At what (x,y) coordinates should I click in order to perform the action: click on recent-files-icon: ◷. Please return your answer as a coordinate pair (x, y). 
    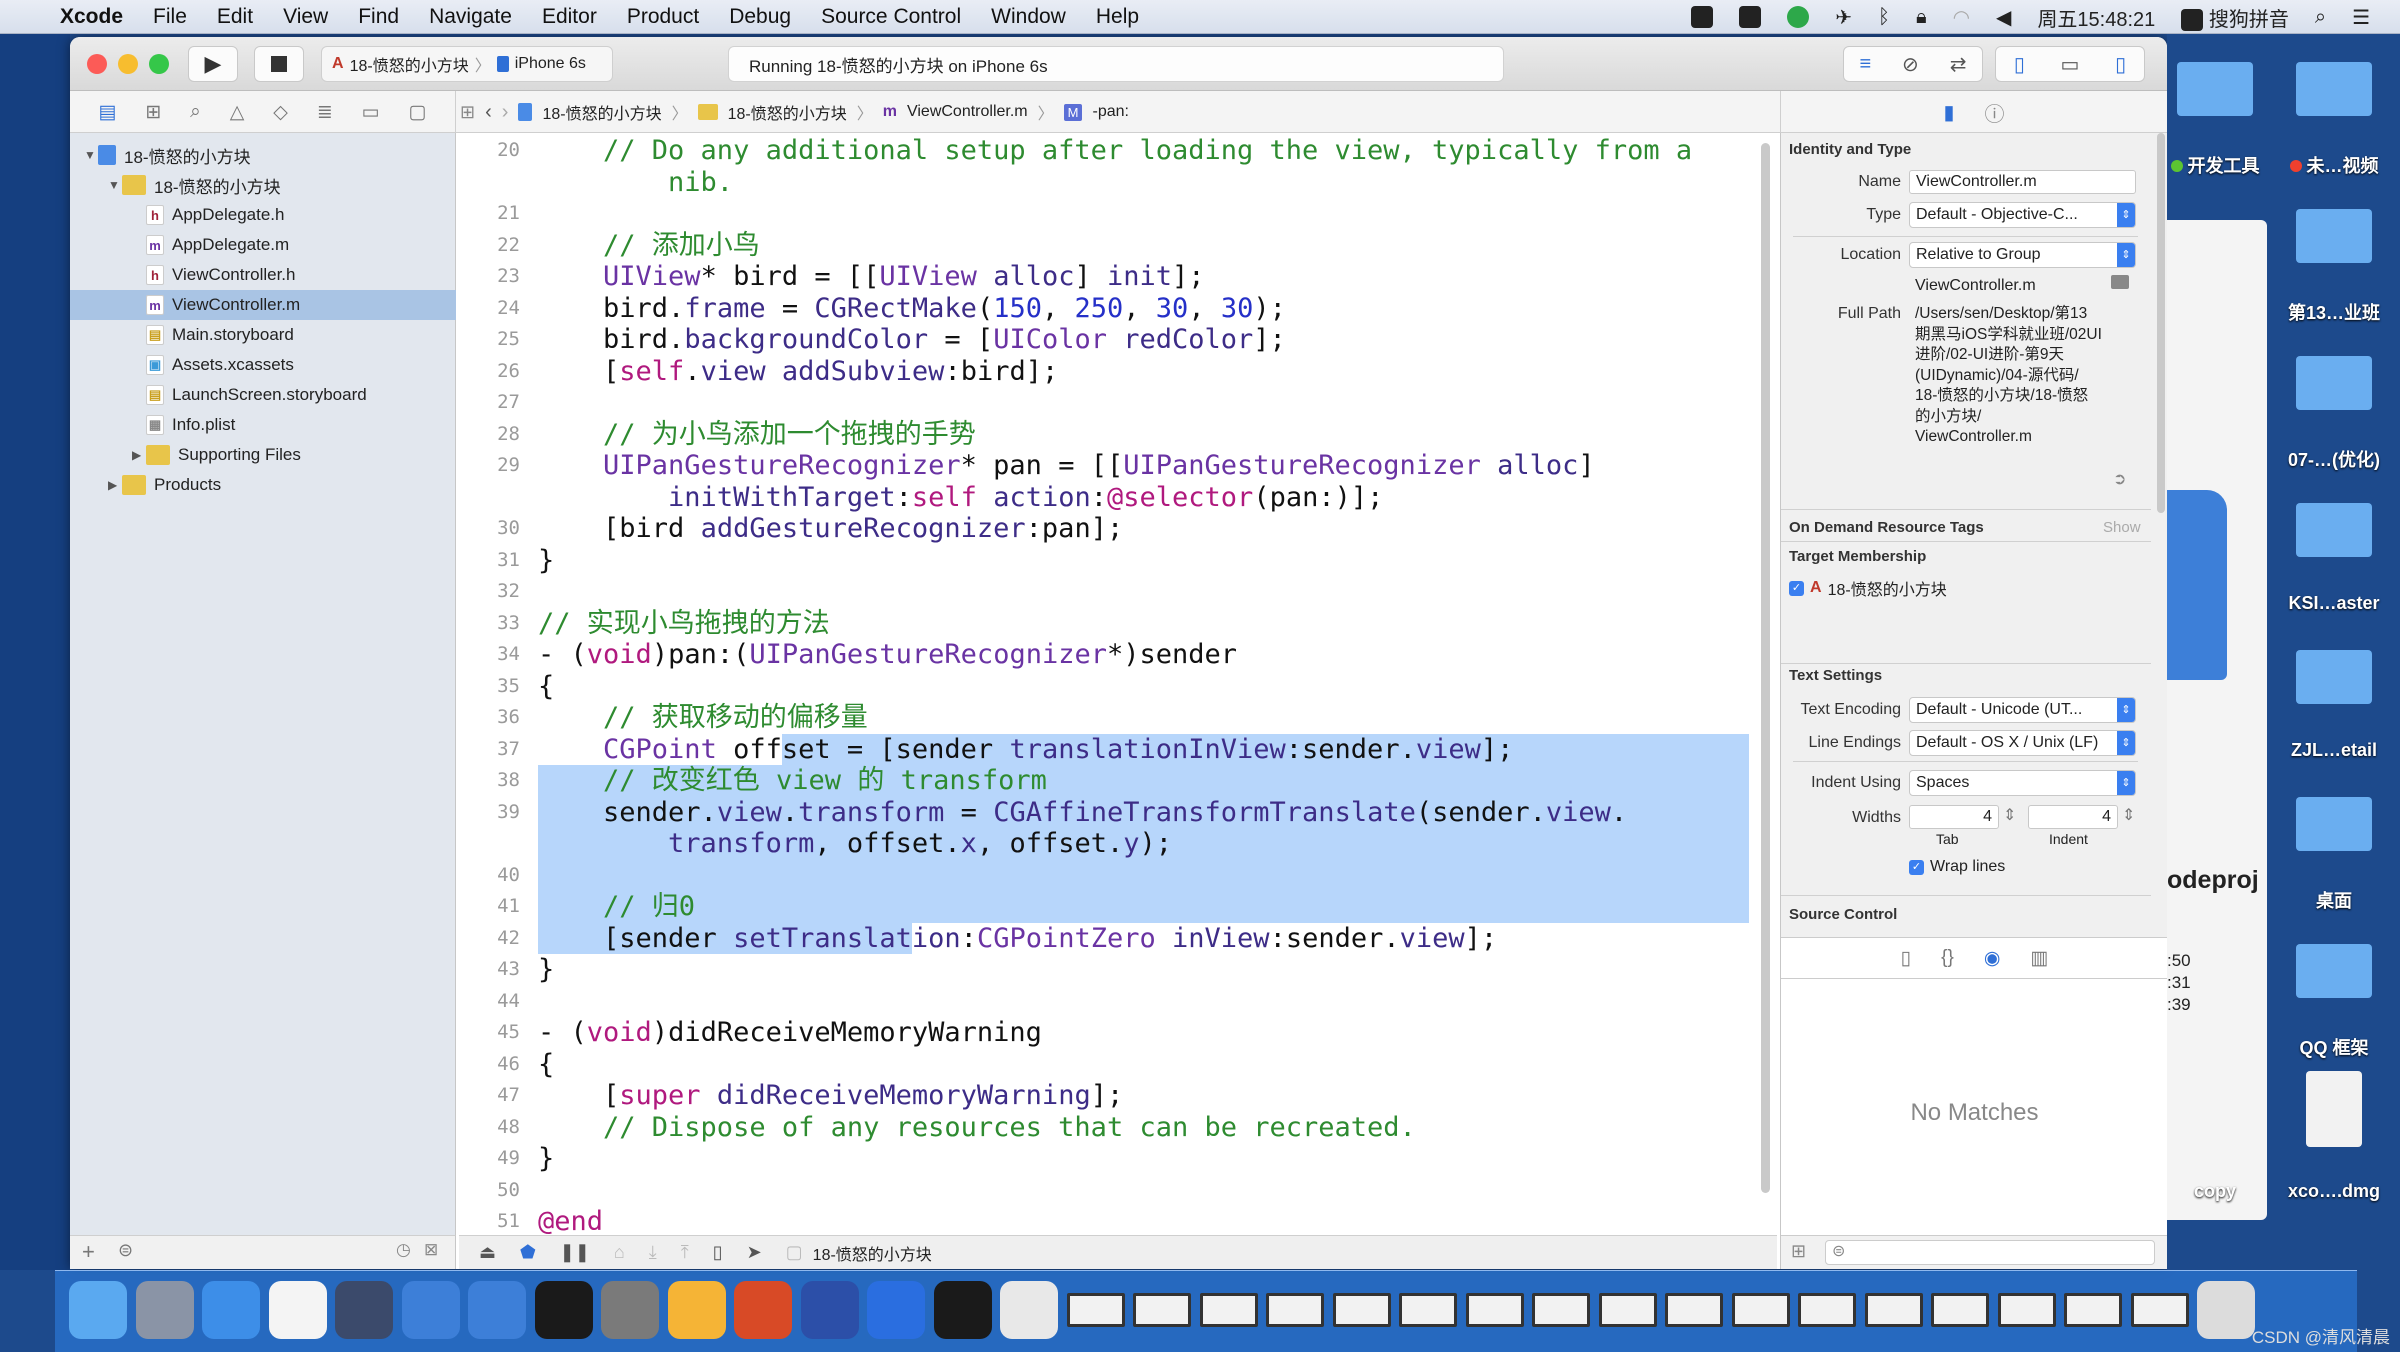
    Looking at the image, I should click on (403, 1250).